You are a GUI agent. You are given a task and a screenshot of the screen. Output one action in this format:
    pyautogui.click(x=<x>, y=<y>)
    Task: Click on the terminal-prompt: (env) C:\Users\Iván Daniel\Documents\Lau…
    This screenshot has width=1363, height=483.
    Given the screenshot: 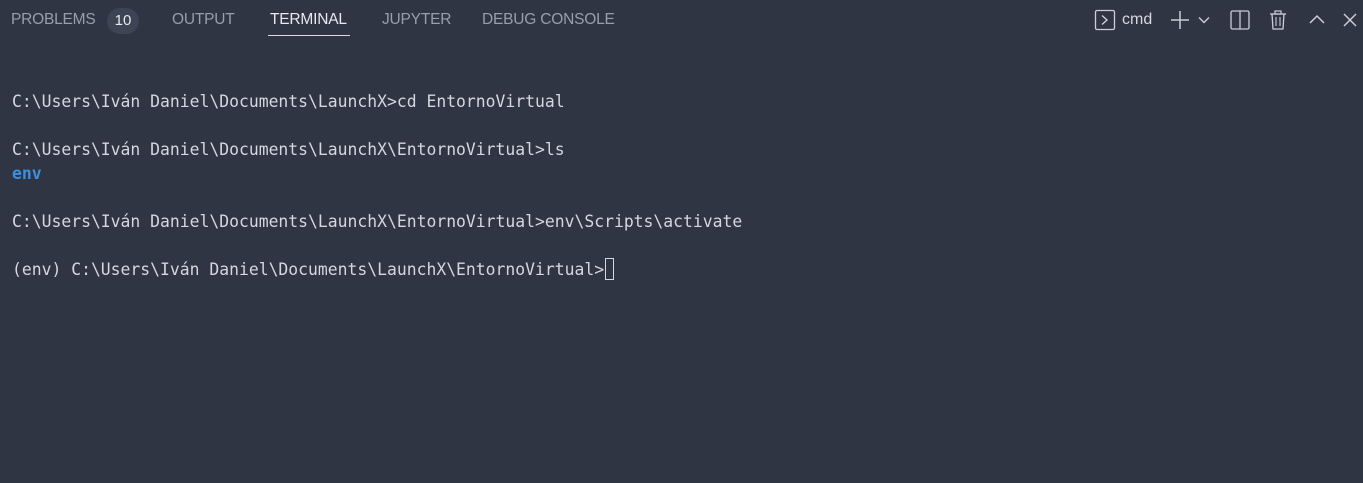 What is the action you would take?
    pyautogui.click(x=308, y=269)
    